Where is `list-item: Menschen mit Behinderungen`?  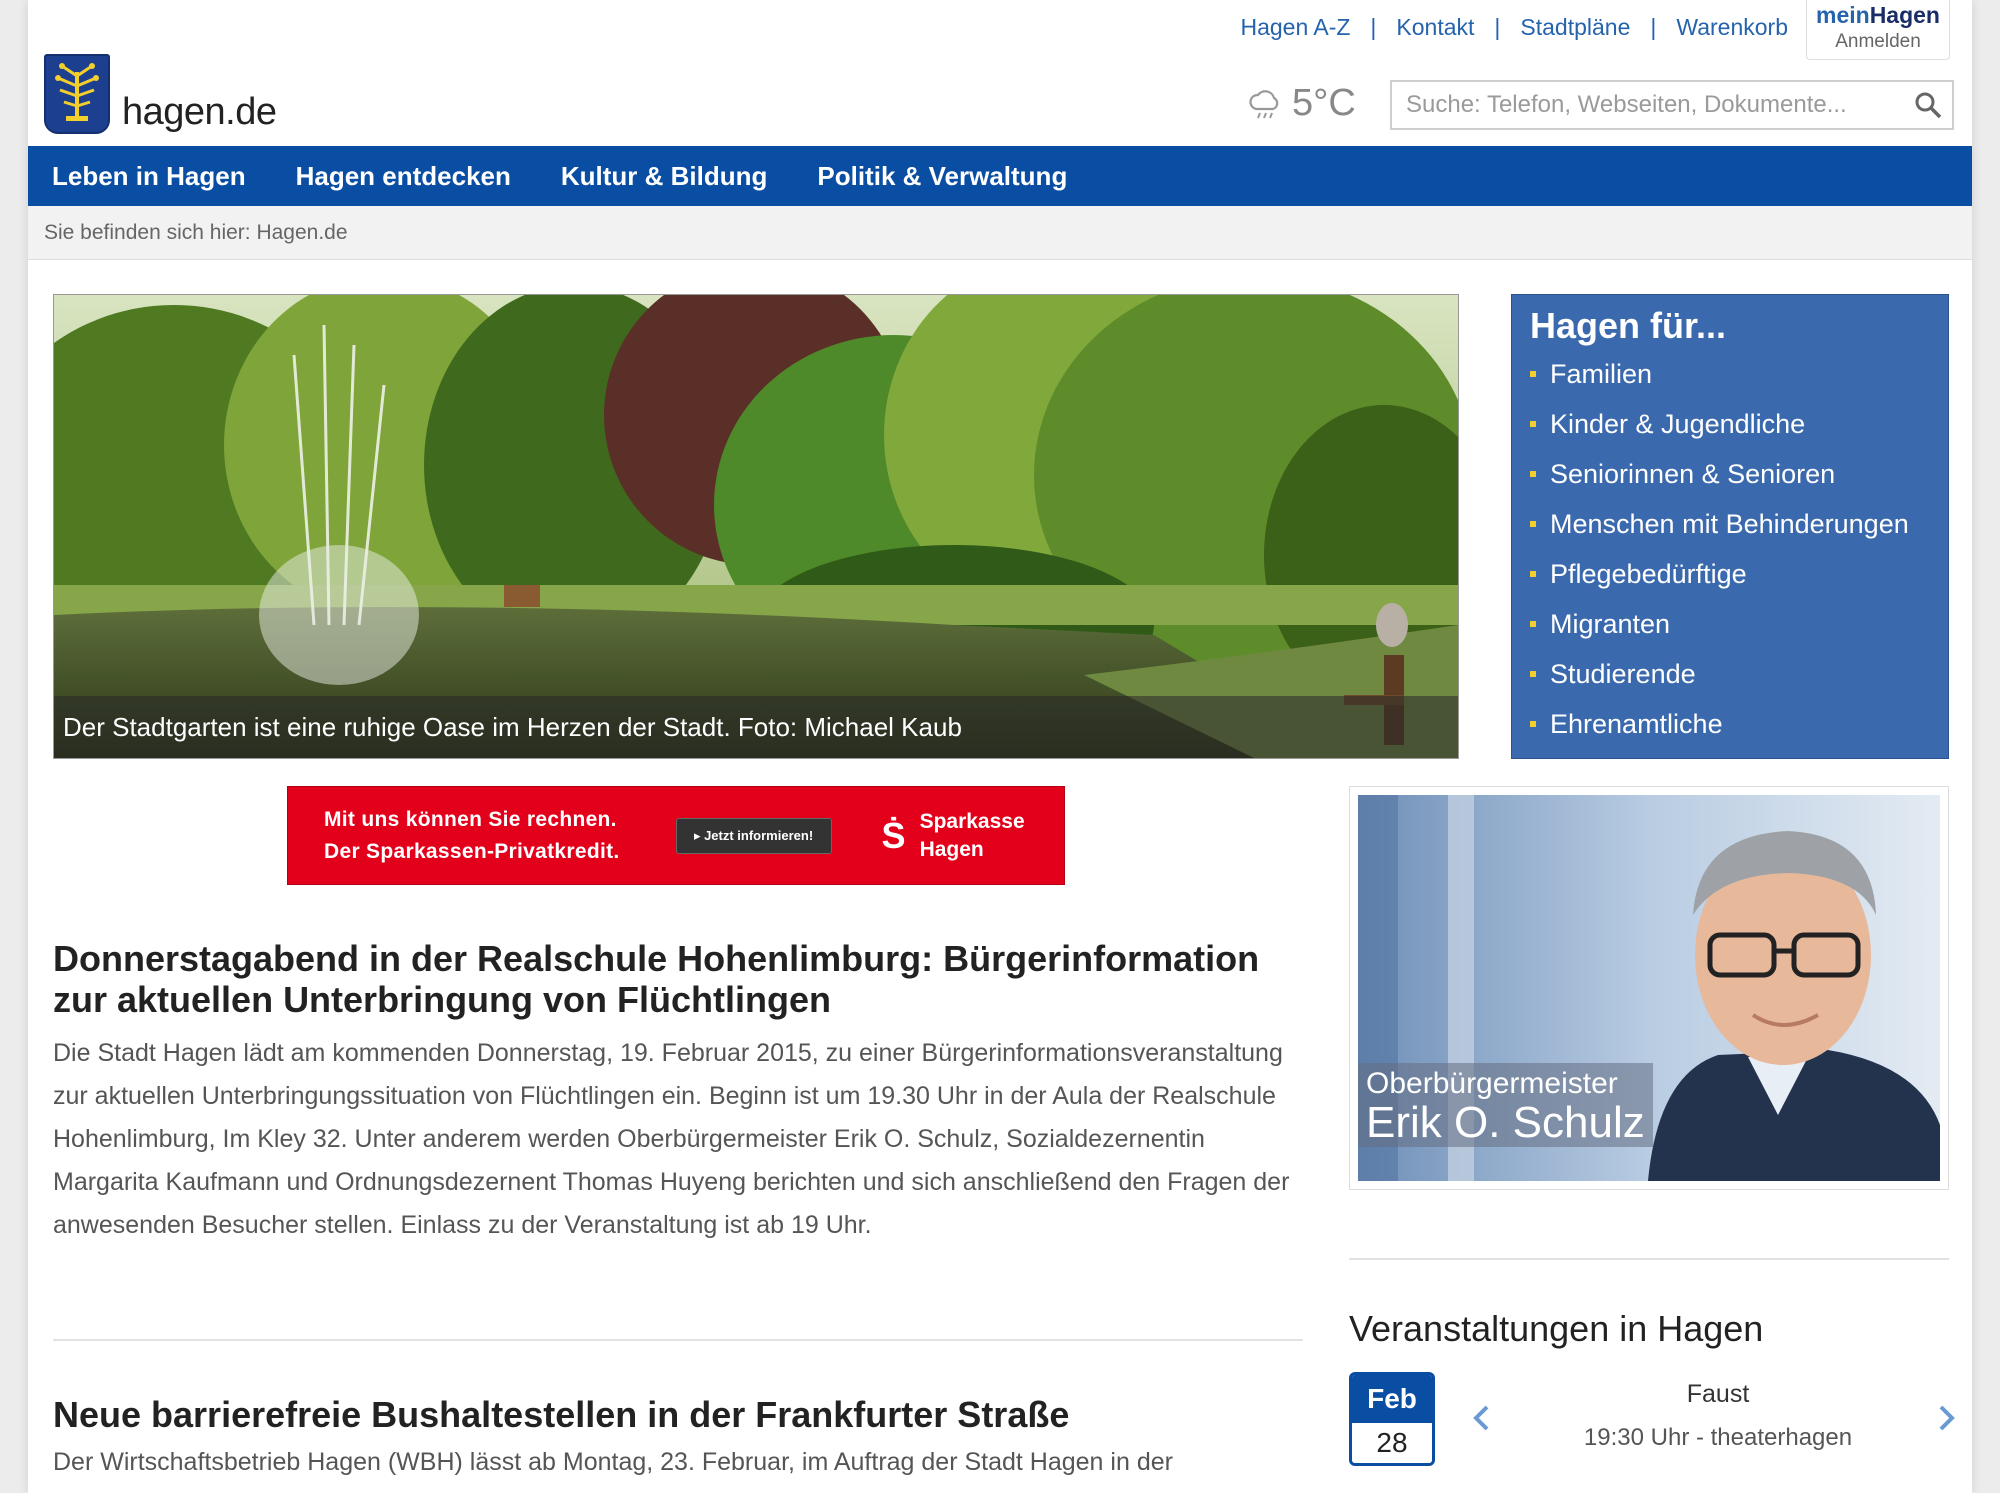
list-item: Menschen mit Behinderungen is located at coordinates (1730, 524).